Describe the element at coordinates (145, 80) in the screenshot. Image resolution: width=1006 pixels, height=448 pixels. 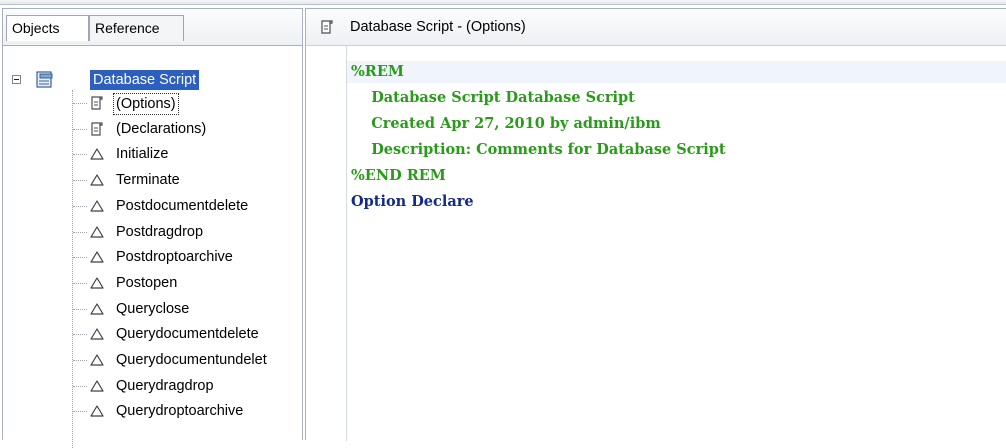
I see `tree-root-database-script: Database Script` at that location.